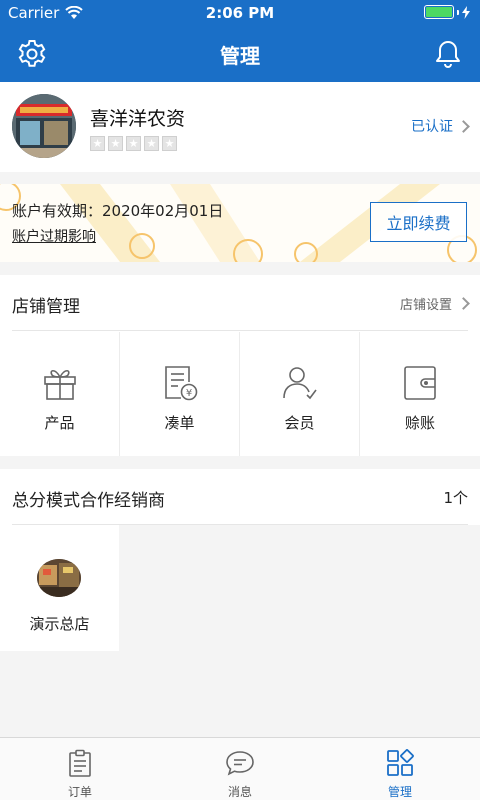  I want to click on renew-button: 立即续费, so click(418, 222).